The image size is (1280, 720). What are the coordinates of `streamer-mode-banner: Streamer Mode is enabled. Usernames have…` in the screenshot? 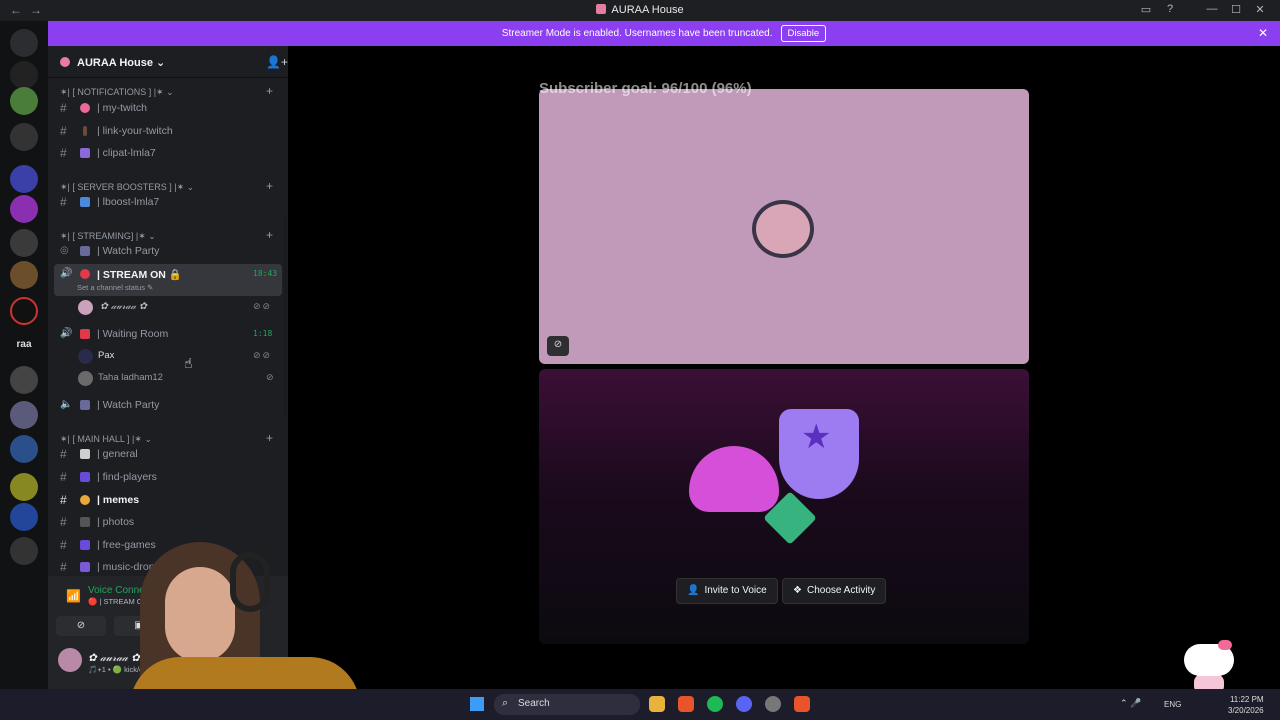 It's located at (664, 33).